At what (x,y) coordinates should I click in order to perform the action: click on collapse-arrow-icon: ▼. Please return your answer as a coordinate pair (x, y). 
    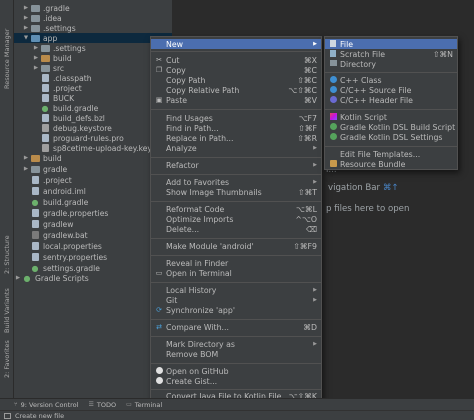
    Looking at the image, I should click on (26, 38).